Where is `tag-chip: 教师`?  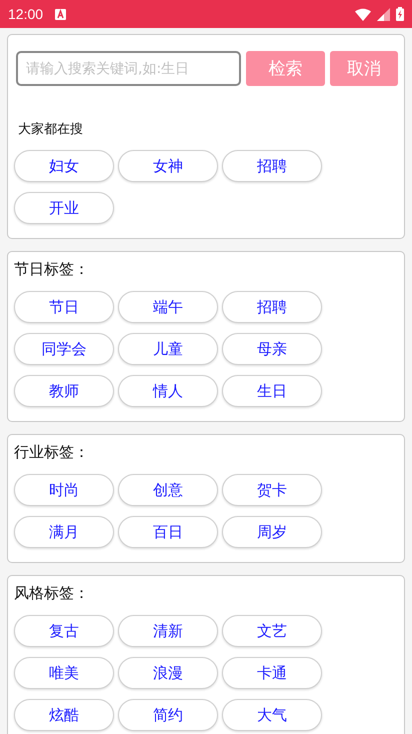
tag-chip: 教师 is located at coordinates (64, 391).